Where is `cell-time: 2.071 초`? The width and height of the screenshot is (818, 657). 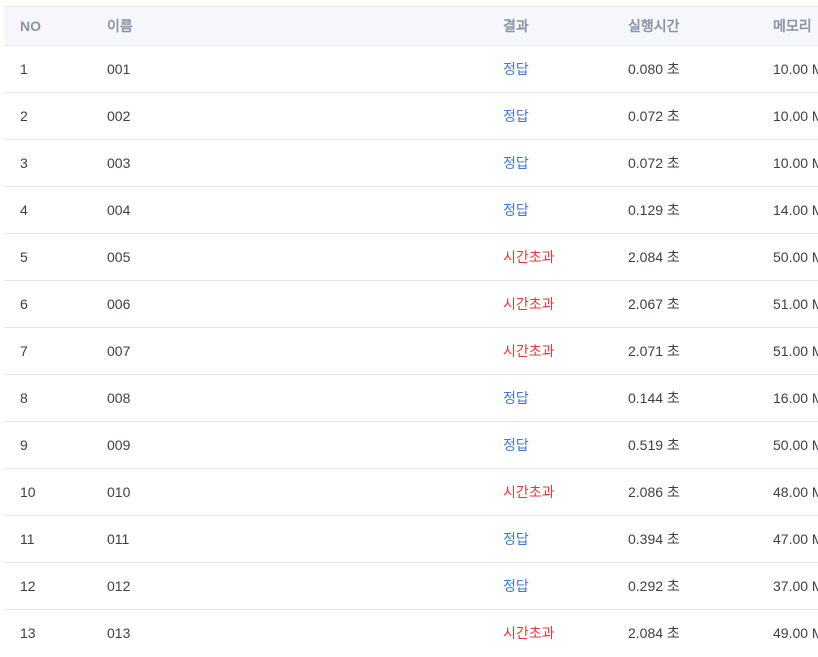 cell-time: 2.071 초 is located at coordinates (654, 351).